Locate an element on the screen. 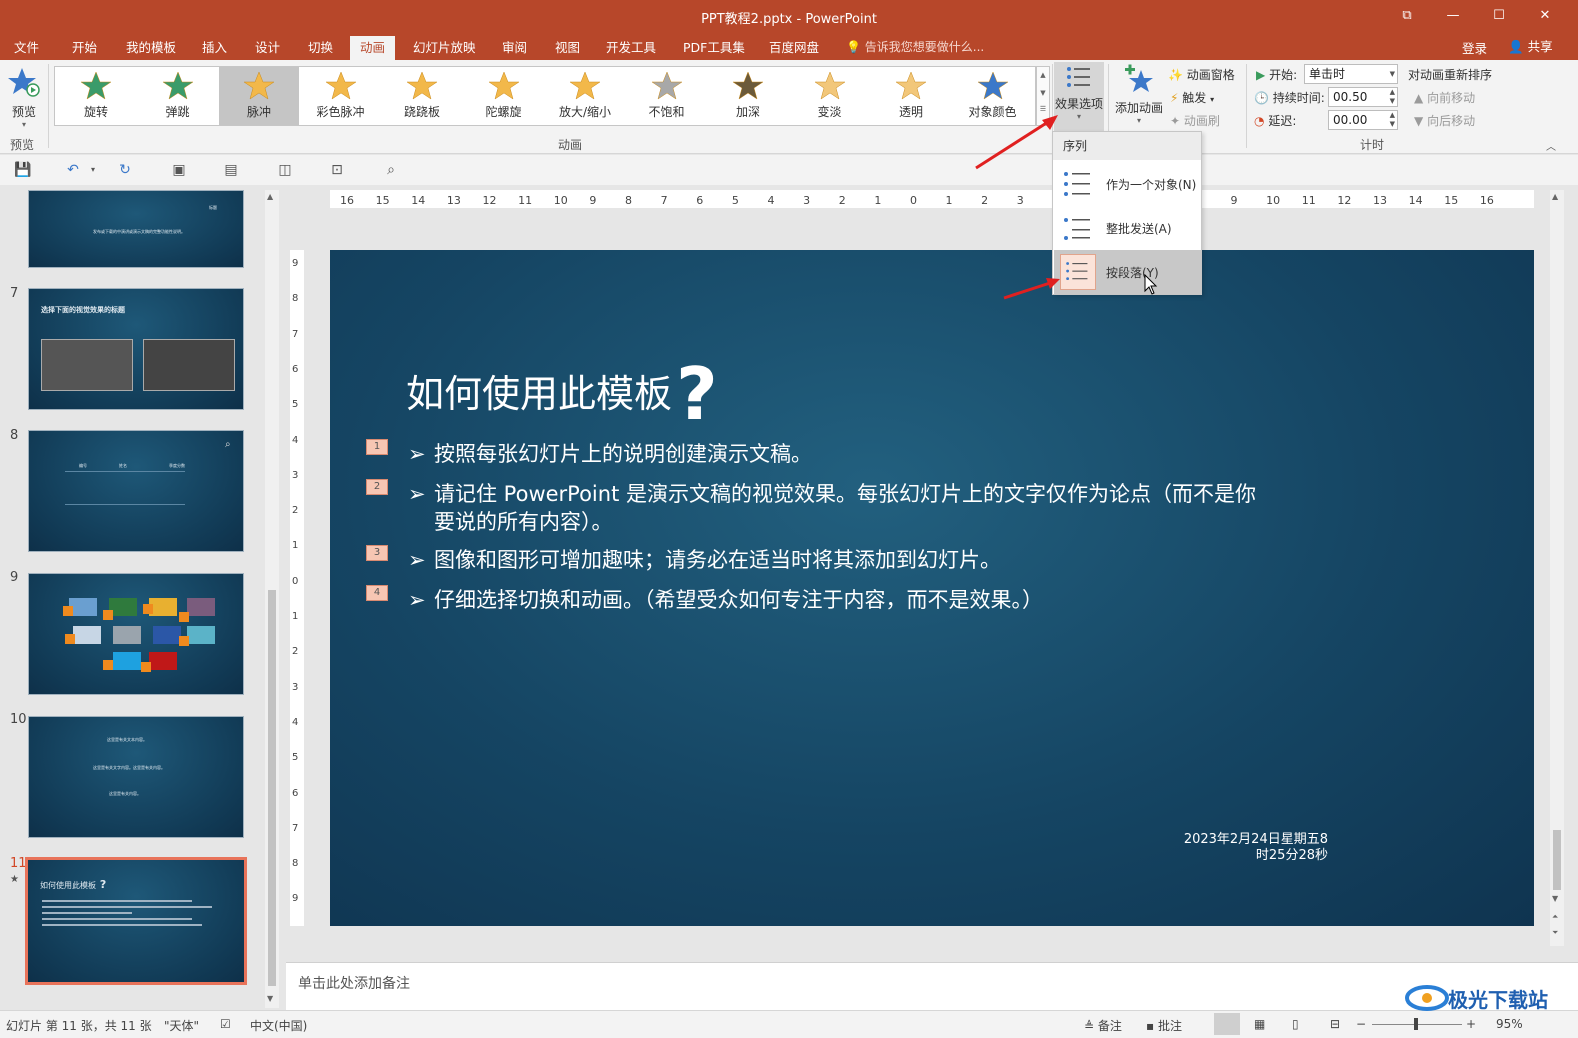 This screenshot has width=1578, height=1038. menu-item-as-one-object: 作为一个对象(N) is located at coordinates (1127, 184).